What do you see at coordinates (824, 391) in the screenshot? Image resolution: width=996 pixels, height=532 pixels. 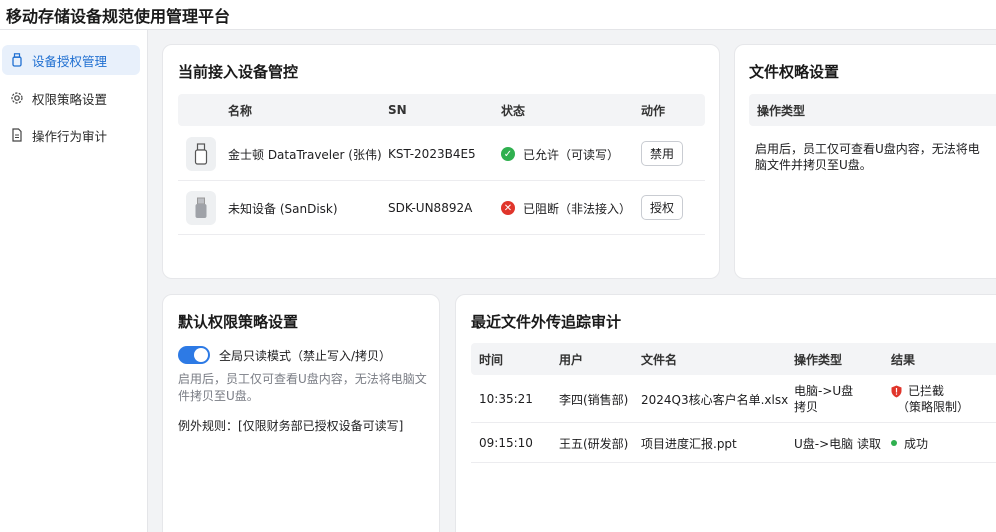 I see `operation-line: 电脑->U盘` at bounding box center [824, 391].